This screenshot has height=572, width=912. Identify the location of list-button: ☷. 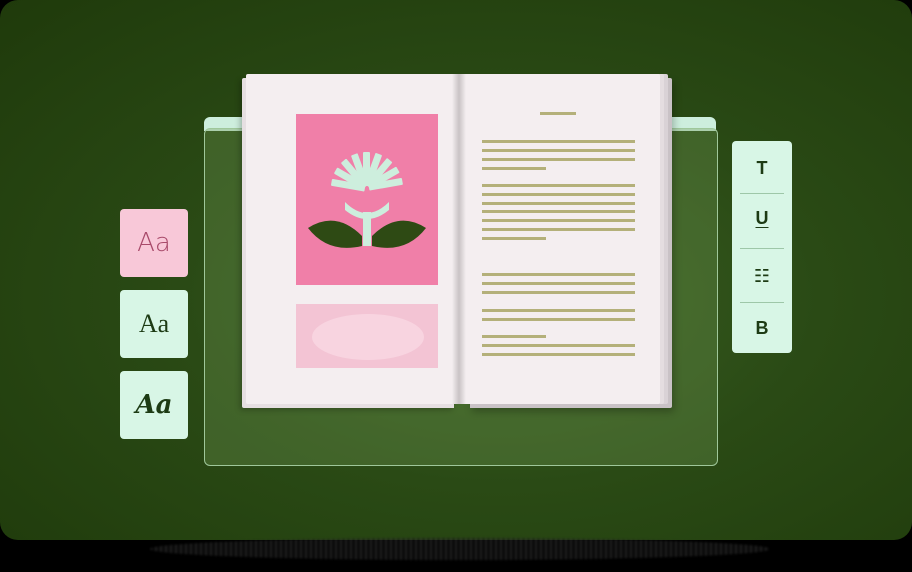
(762, 276).